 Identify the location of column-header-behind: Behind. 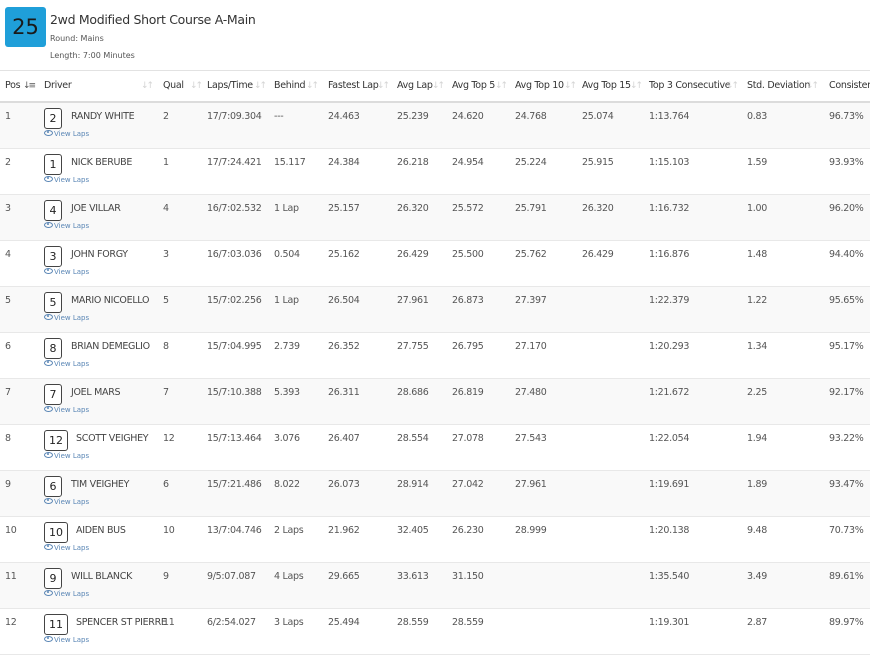
(290, 86).